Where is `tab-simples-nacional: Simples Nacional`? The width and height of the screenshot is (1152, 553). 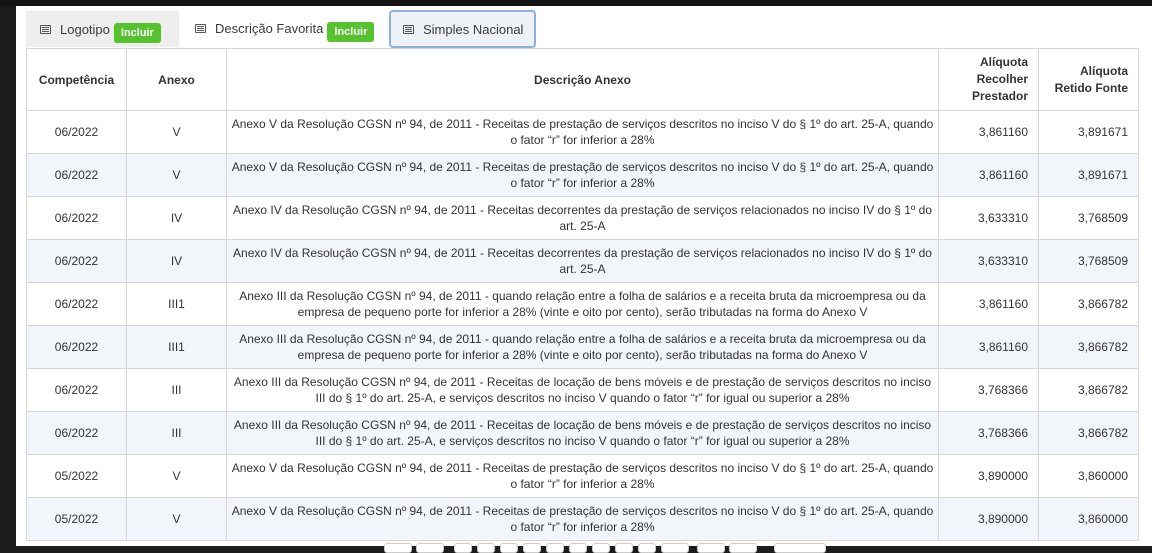
tab-simples-nacional: Simples Nacional is located at coordinates (462, 29).